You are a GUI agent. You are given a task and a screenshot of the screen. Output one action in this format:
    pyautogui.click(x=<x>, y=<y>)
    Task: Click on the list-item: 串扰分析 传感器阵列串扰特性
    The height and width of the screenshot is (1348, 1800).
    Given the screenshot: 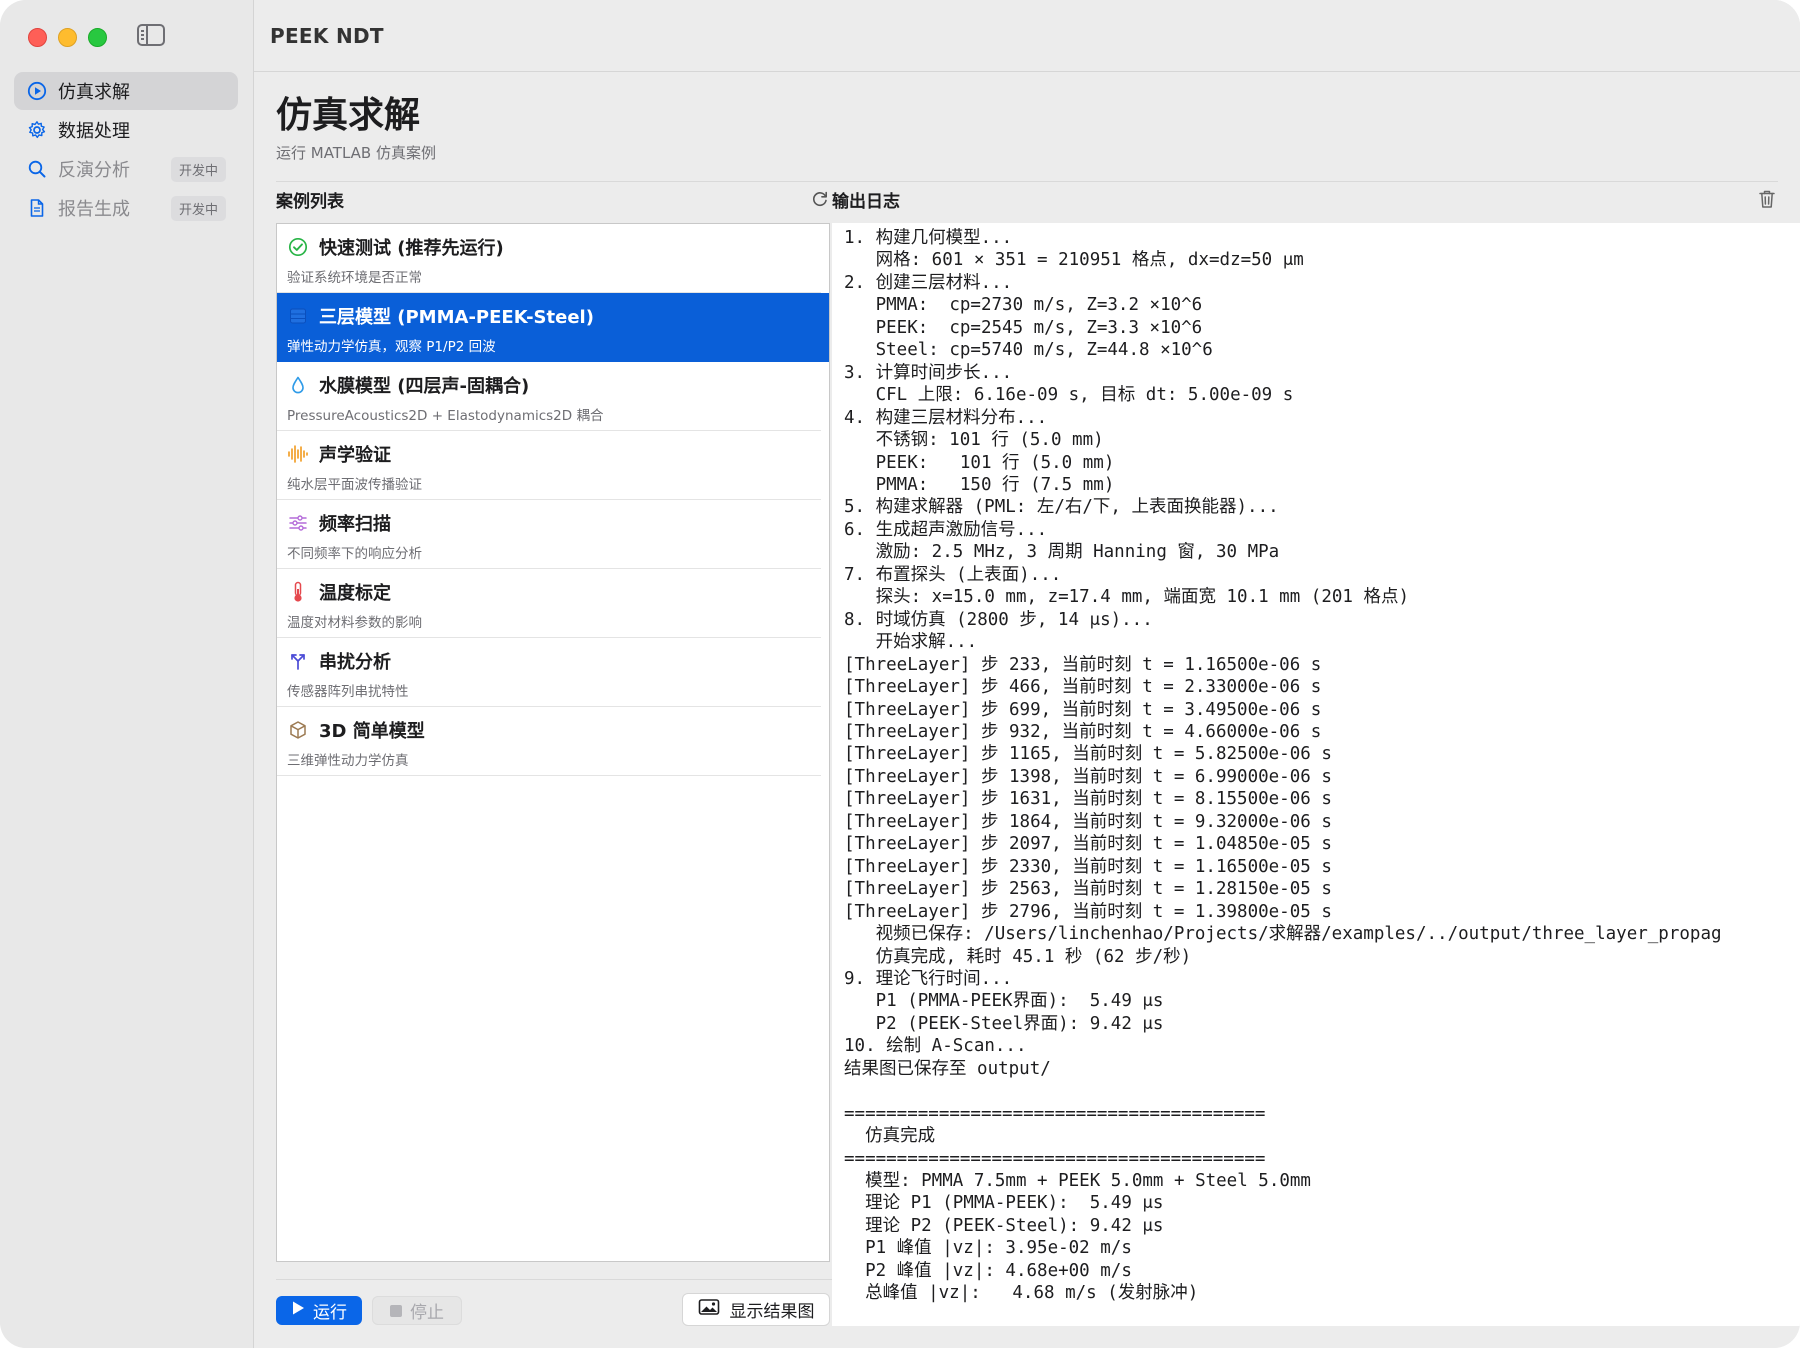 What is the action you would take?
    pyautogui.click(x=549, y=672)
    